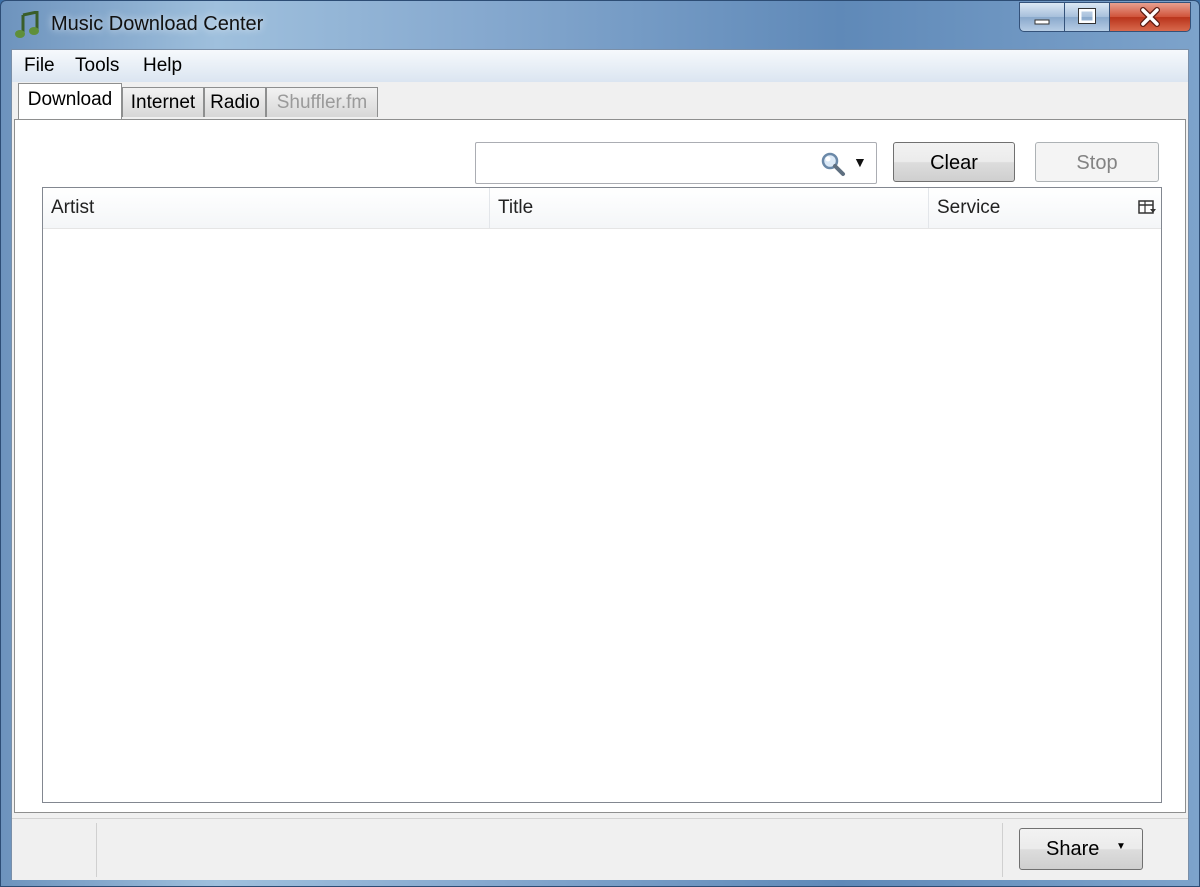 The height and width of the screenshot is (887, 1200). Describe the element at coordinates (27, 24) in the screenshot. I see `music-note-icon` at that location.